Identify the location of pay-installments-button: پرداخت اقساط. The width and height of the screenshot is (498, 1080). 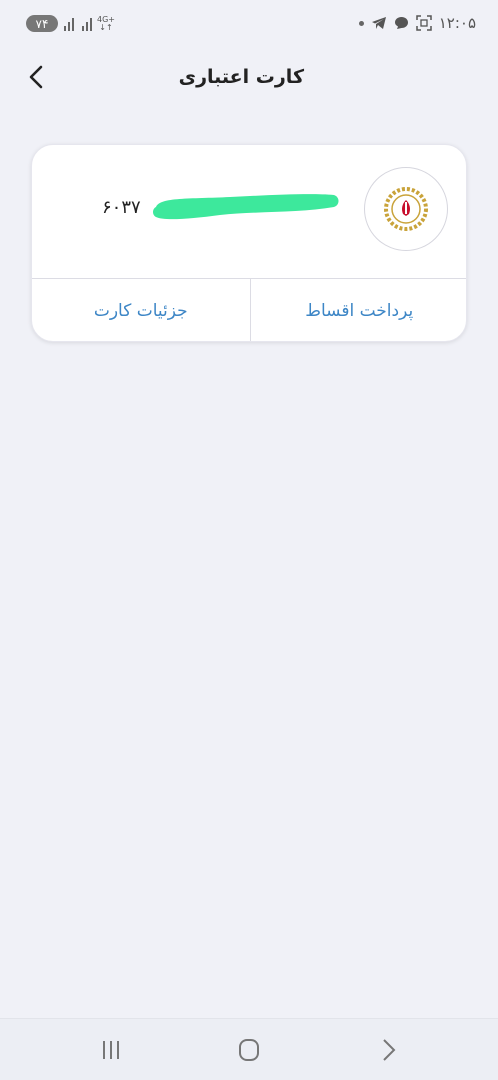
(359, 310).